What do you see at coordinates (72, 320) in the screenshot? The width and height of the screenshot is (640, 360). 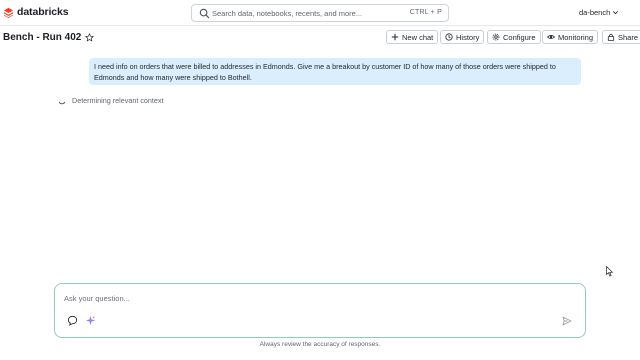 I see `comment-icon` at bounding box center [72, 320].